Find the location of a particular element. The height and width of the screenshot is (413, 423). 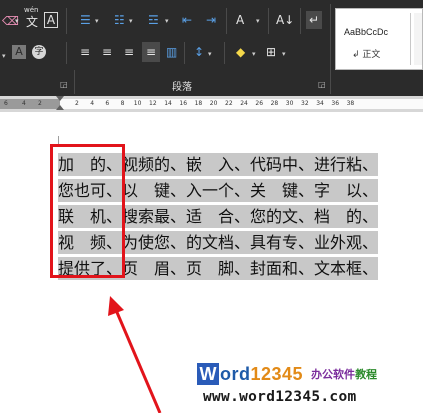

ruler-tick-label: 24 is located at coordinates (244, 103).